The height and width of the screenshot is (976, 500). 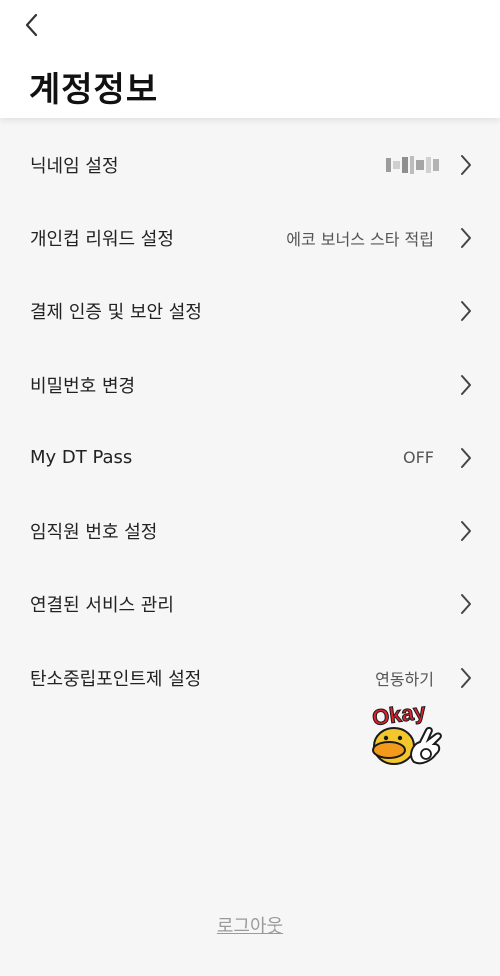 I want to click on okay-duck-sticker: Okay, so click(x=406, y=731).